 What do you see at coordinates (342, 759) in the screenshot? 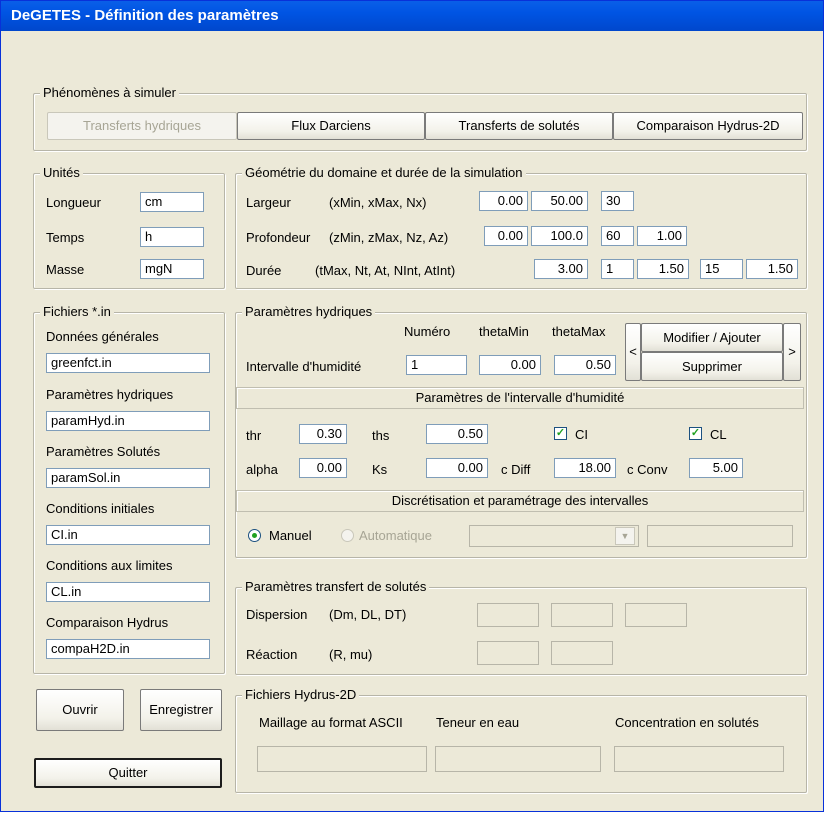
I see `maillage-field` at bounding box center [342, 759].